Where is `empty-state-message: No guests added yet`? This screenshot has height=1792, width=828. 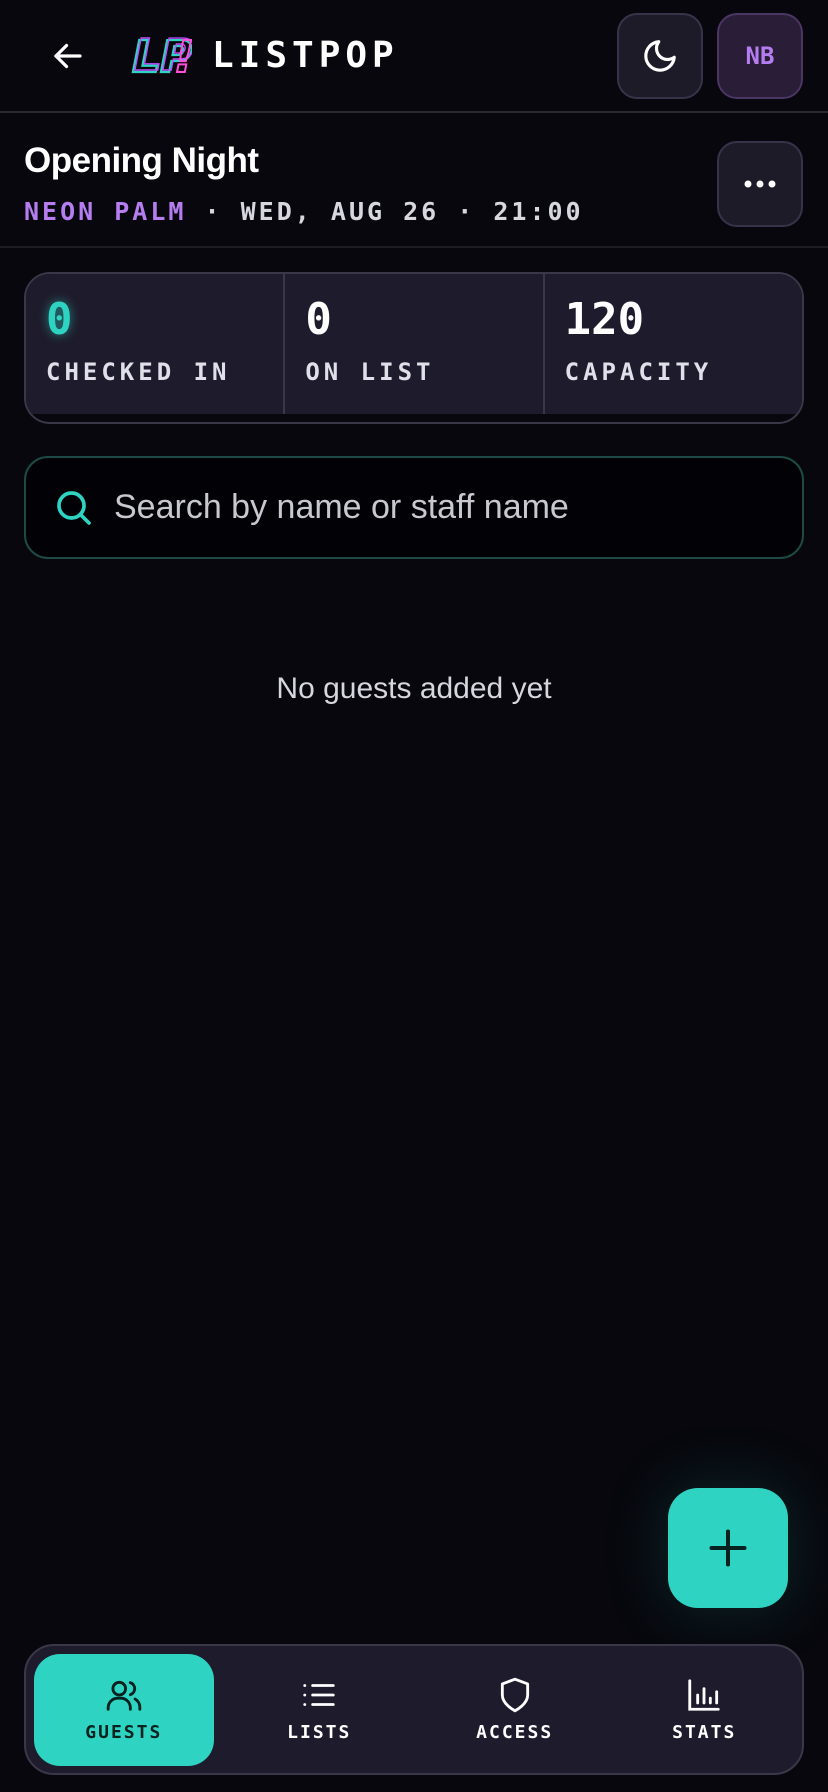
empty-state-message: No guests added yet is located at coordinates (414, 688).